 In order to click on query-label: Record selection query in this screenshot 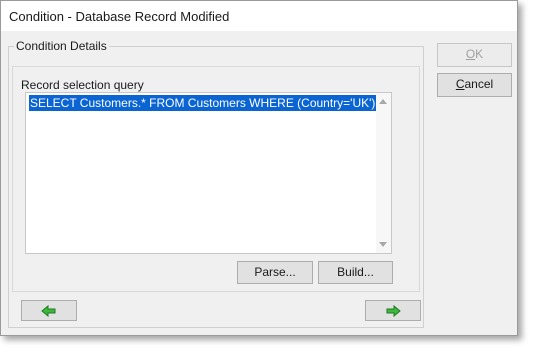, I will do `click(82, 85)`.